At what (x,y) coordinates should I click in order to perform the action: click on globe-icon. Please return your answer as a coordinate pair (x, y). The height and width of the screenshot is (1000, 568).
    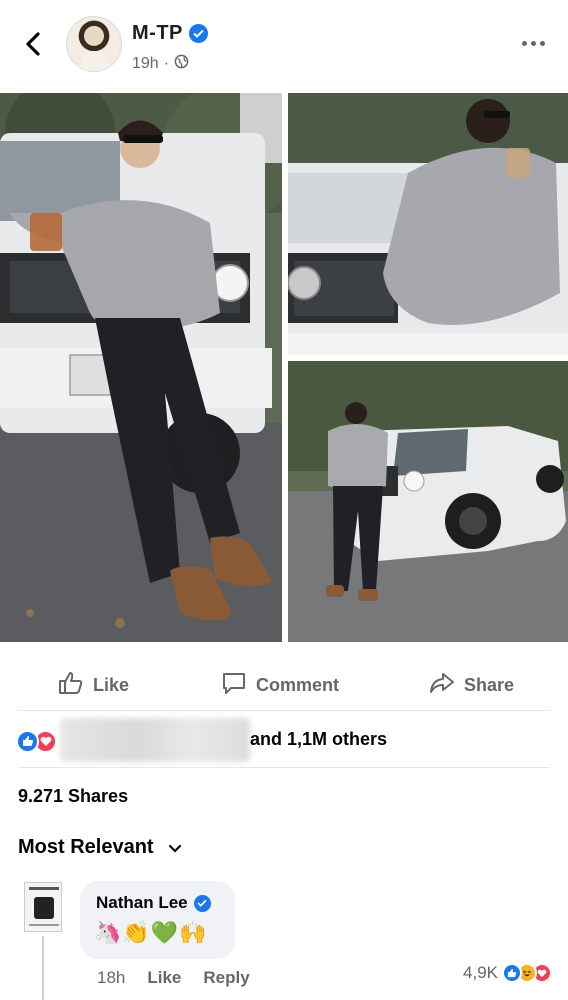
    Looking at the image, I should click on (181, 64).